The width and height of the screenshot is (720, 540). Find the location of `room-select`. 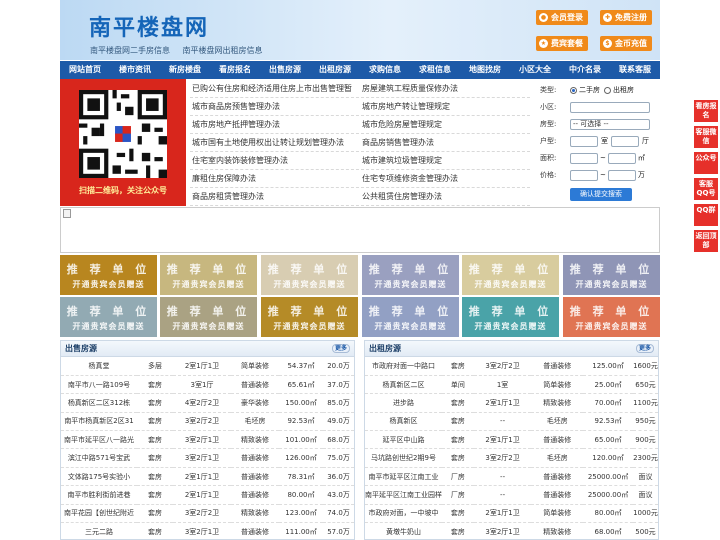

room-select is located at coordinates (584, 141).